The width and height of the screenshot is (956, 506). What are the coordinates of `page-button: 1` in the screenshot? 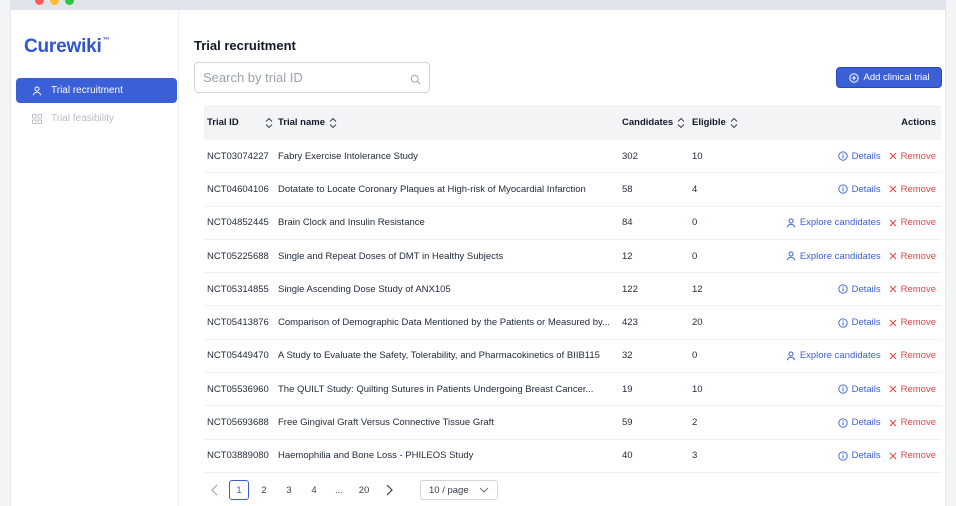 It's located at (239, 490).